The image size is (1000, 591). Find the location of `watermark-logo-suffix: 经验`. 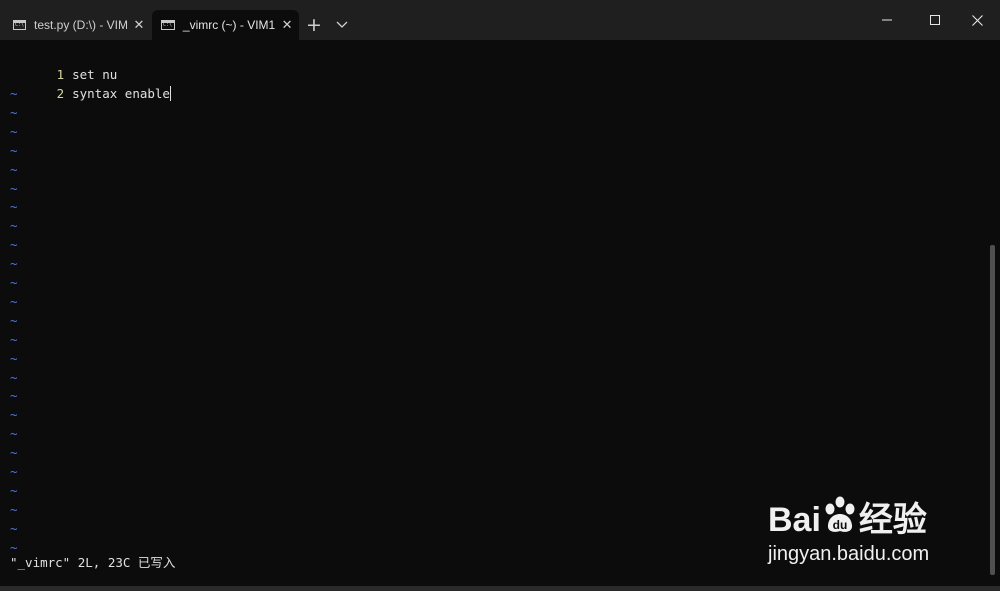

watermark-logo-suffix: 经验 is located at coordinates (892, 520).